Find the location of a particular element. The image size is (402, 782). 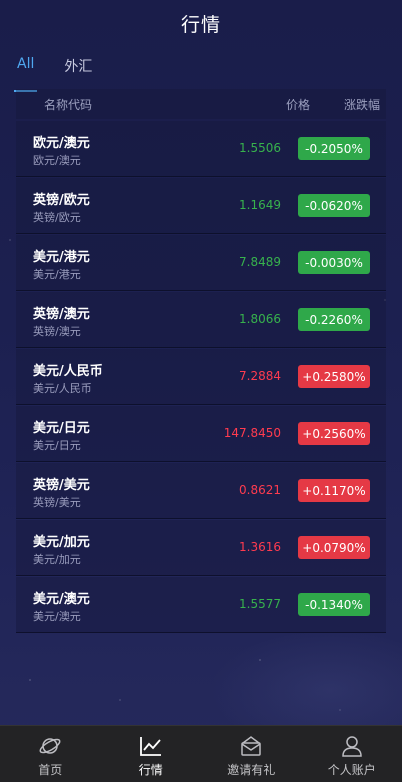

tabbar-item-market: 行情 is located at coordinates (151, 754).